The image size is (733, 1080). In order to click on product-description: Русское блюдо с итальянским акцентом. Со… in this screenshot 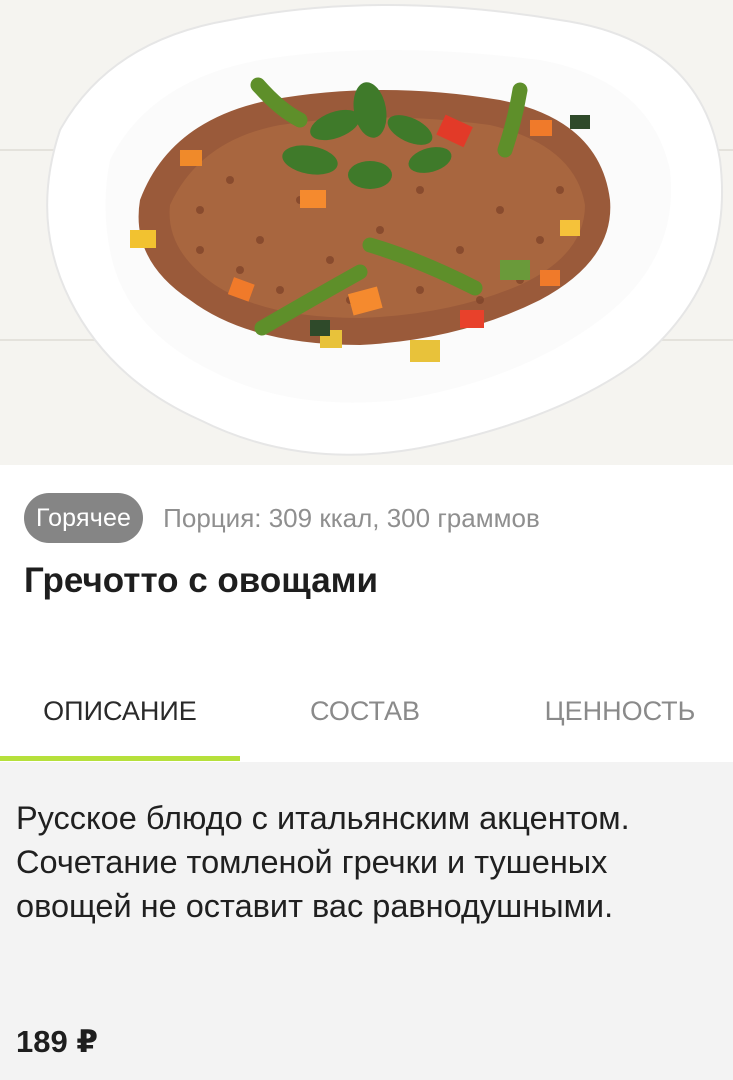, I will do `click(323, 862)`.